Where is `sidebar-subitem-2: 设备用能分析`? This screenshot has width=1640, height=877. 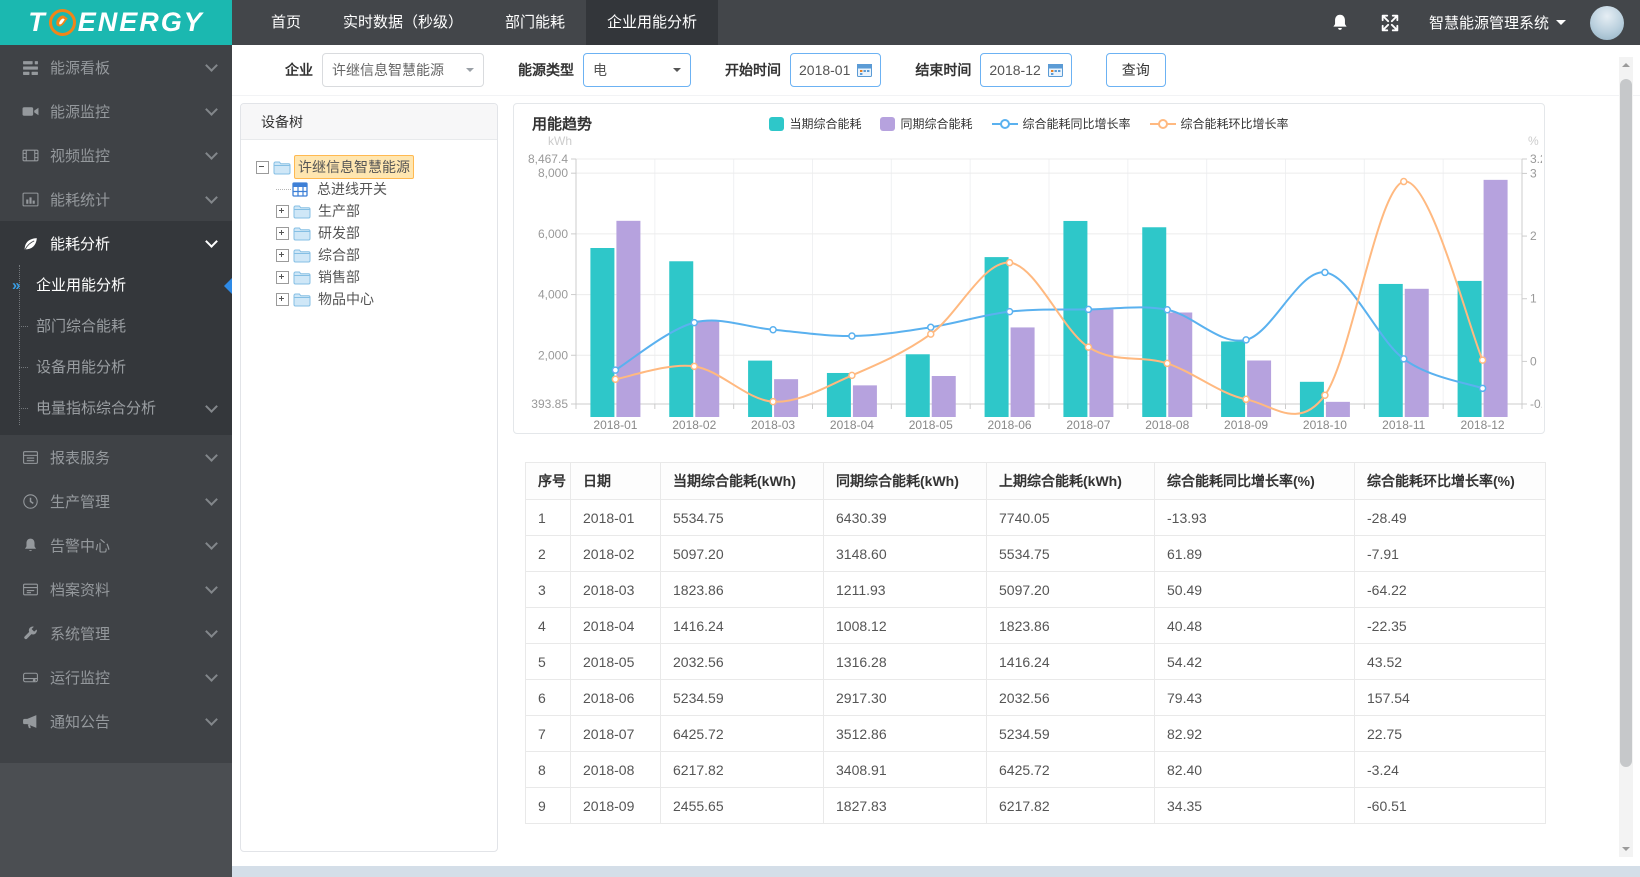
sidebar-subitem-2: 设备用能分析 is located at coordinates (116, 367).